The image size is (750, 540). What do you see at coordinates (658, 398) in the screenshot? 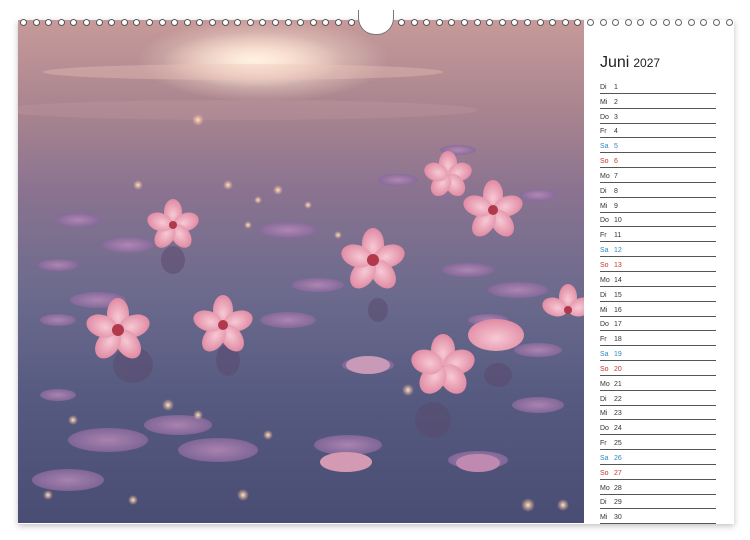
I see `day-row: Di 22` at bounding box center [658, 398].